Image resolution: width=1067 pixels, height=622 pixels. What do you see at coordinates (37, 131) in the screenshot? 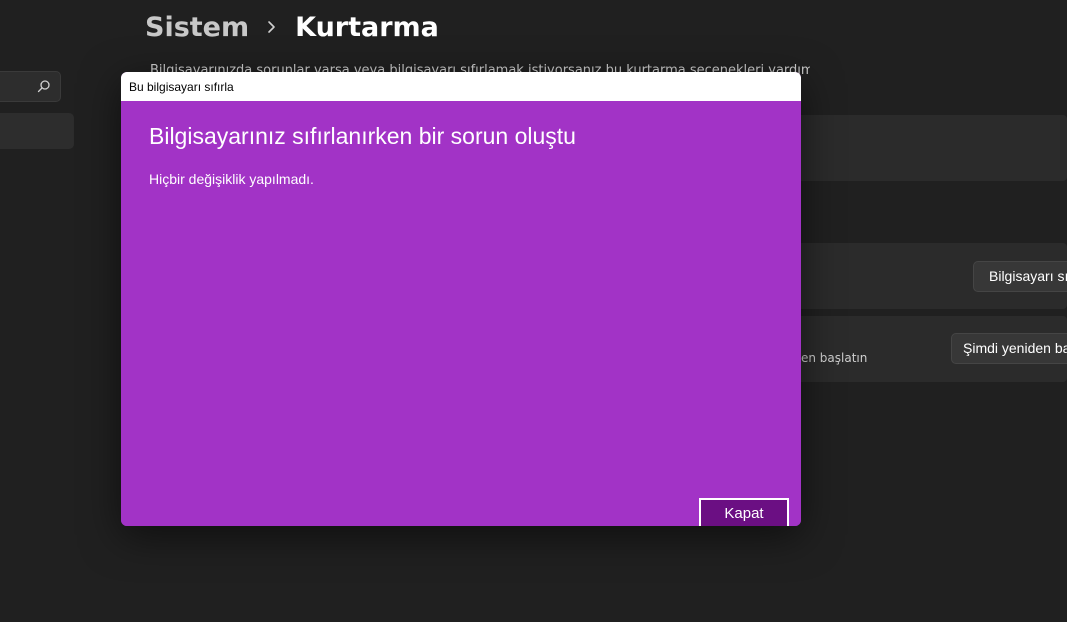
I see `sidebar-item-selected` at bounding box center [37, 131].